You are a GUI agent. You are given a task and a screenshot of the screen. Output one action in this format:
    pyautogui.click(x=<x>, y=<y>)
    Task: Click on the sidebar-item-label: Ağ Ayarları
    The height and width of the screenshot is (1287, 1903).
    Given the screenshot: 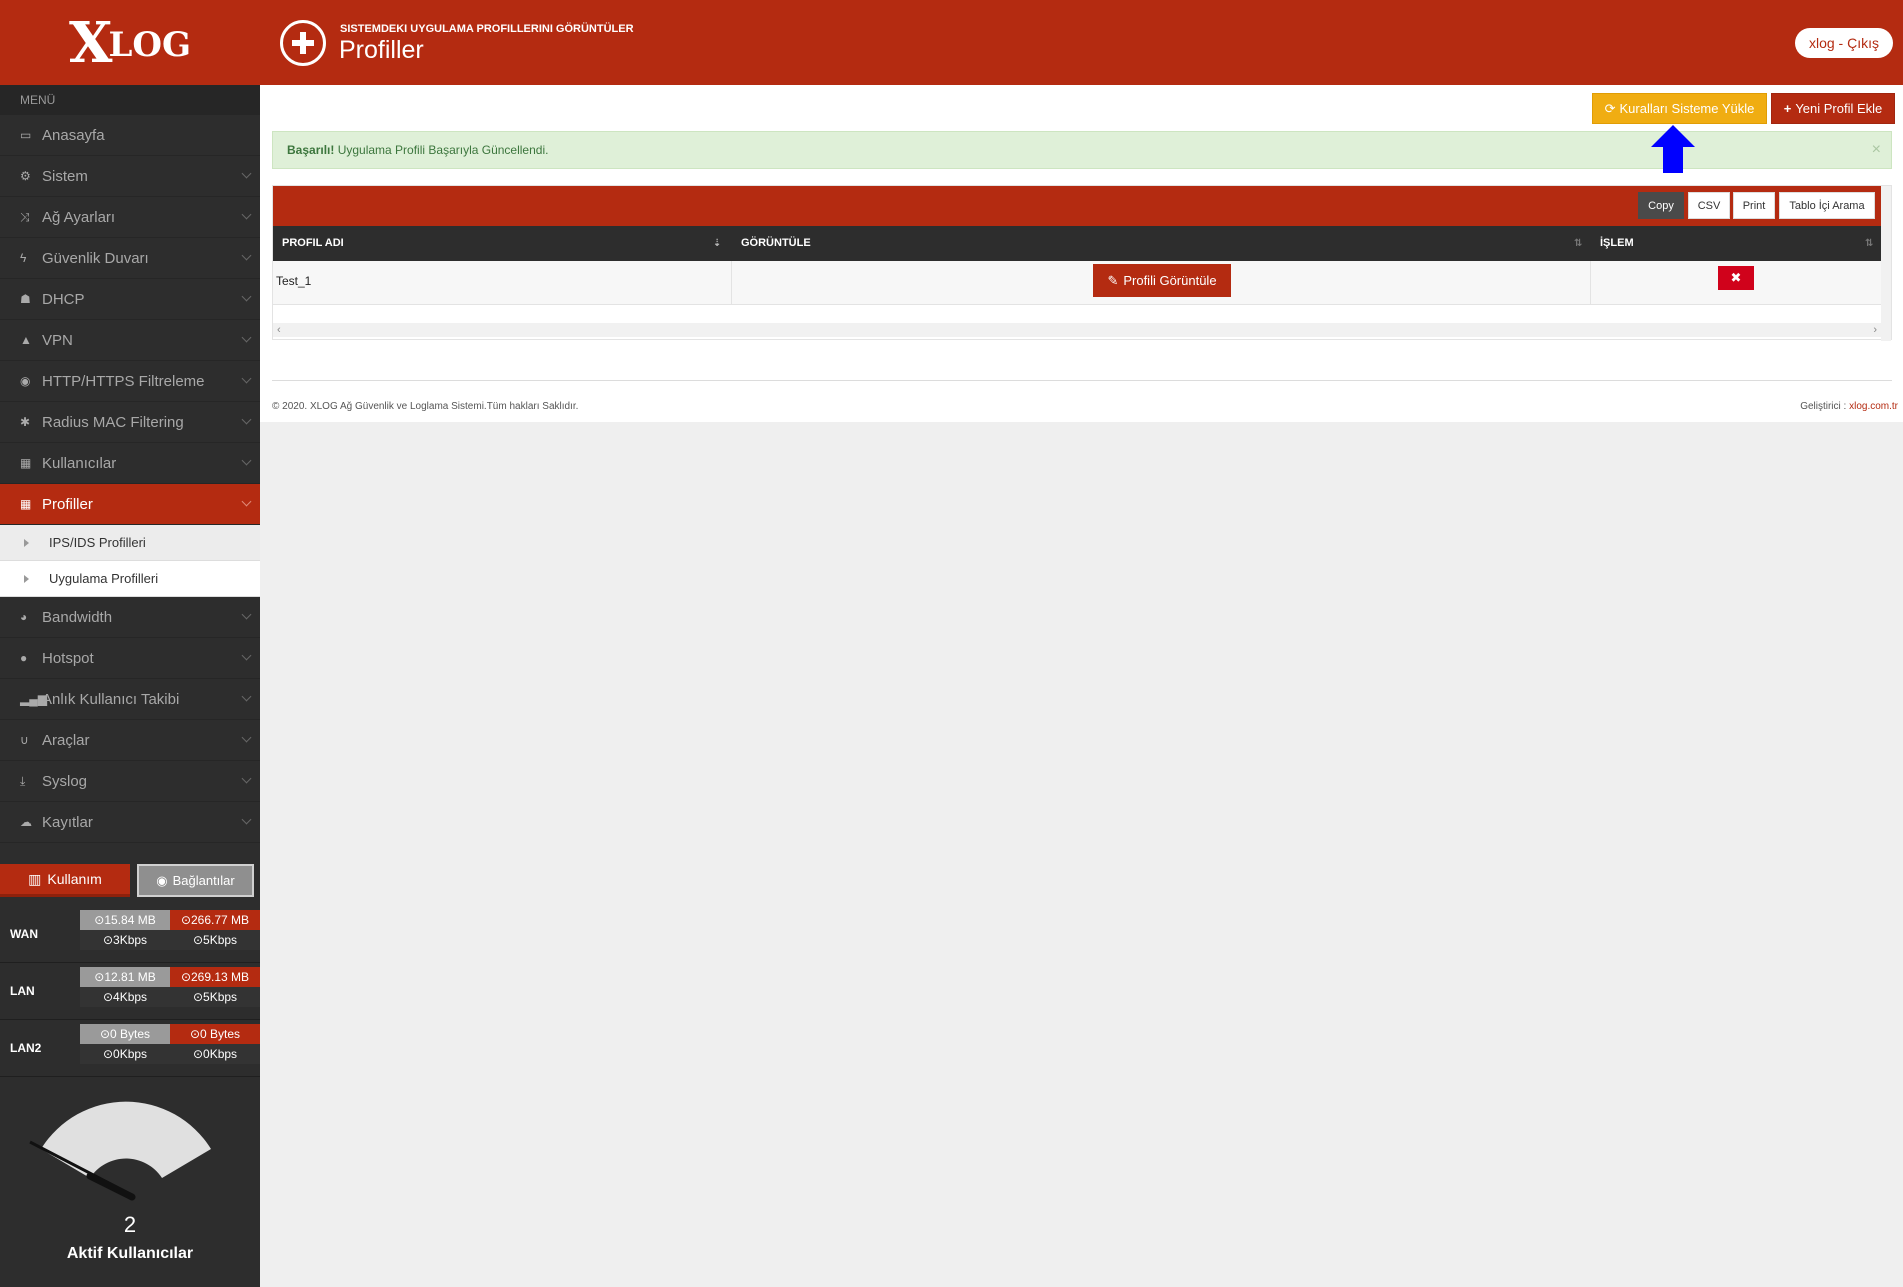 What is the action you would take?
    pyautogui.click(x=79, y=217)
    